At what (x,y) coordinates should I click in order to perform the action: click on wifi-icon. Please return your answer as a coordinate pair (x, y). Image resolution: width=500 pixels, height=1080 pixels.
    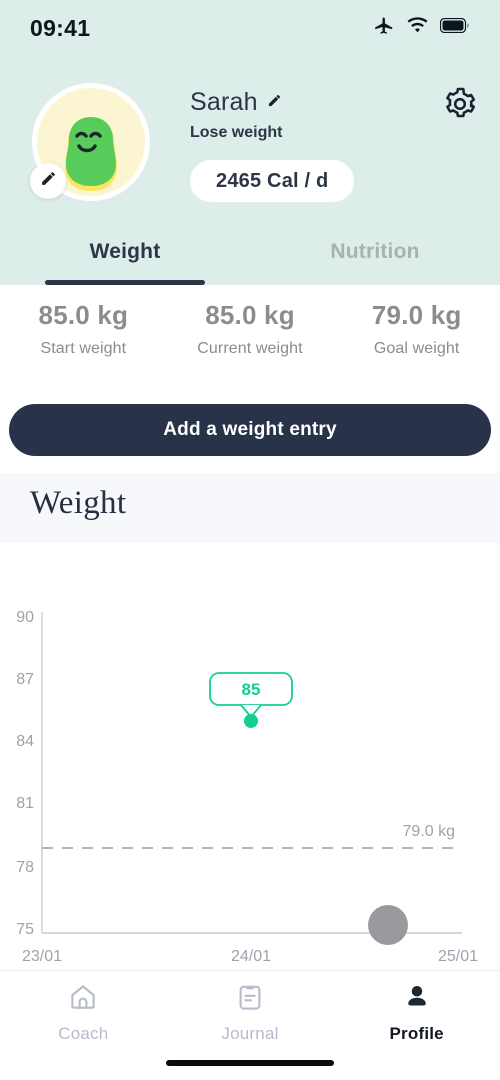
    Looking at the image, I should click on (417, 28).